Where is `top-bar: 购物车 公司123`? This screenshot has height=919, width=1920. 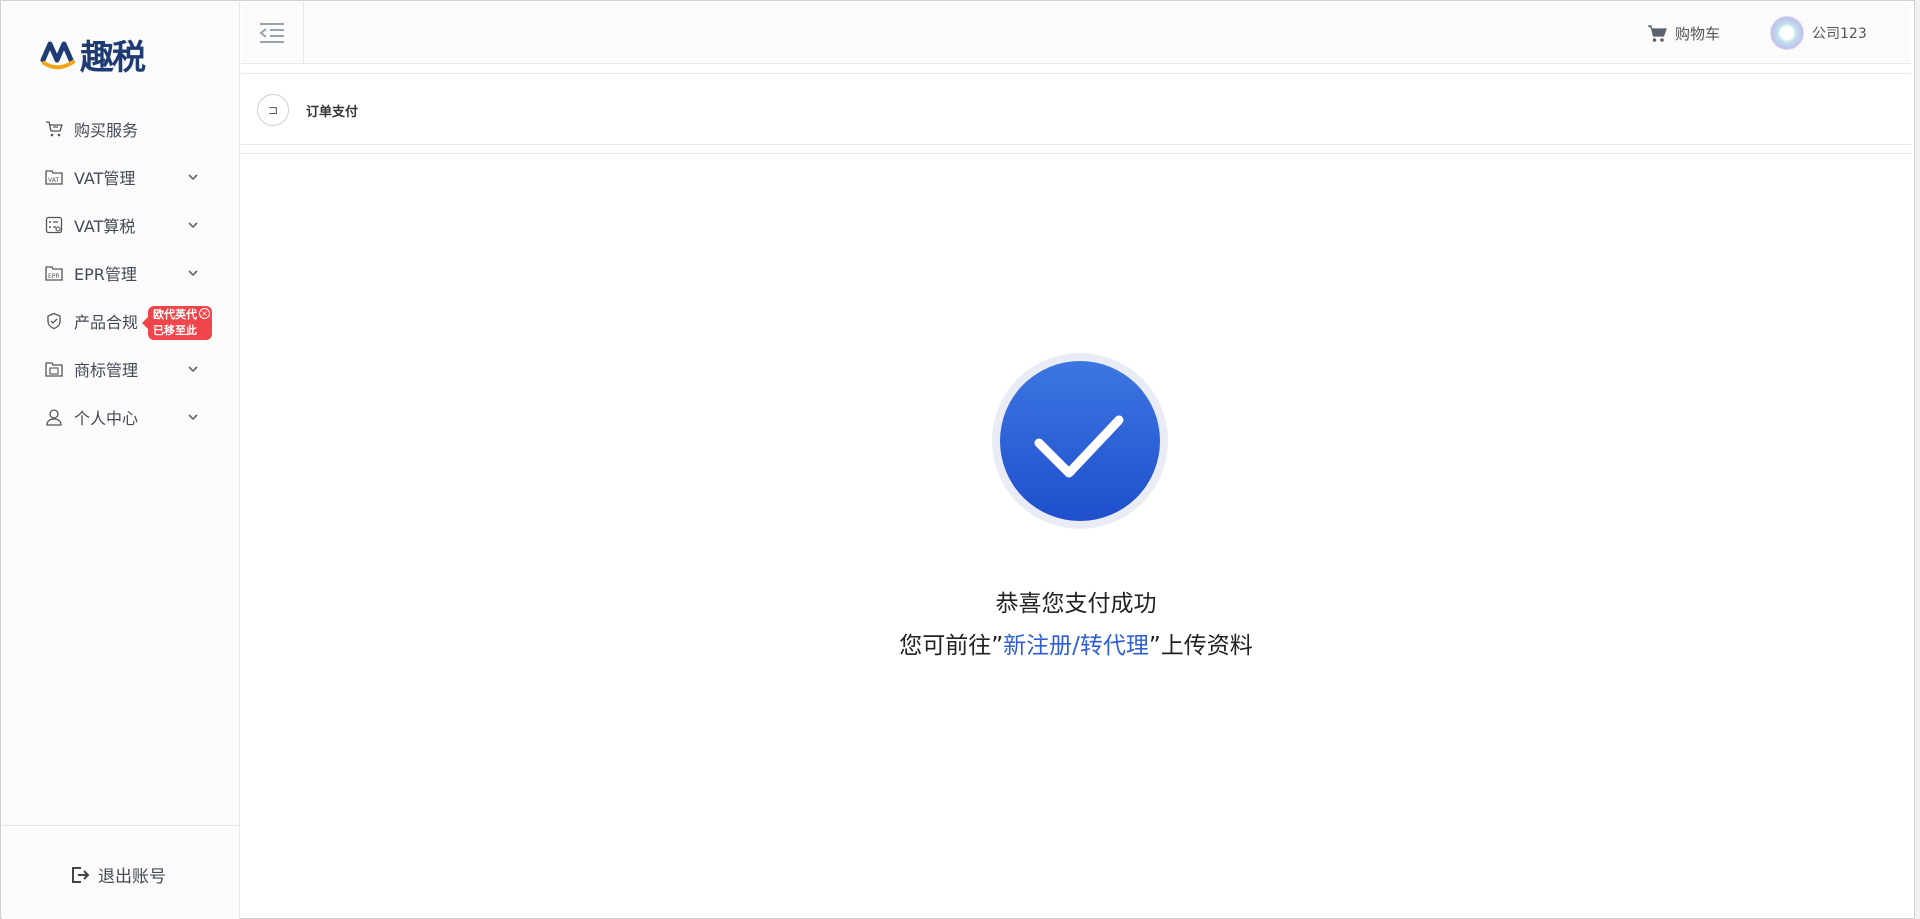
top-bar: 购物车 公司123 is located at coordinates (1076, 33).